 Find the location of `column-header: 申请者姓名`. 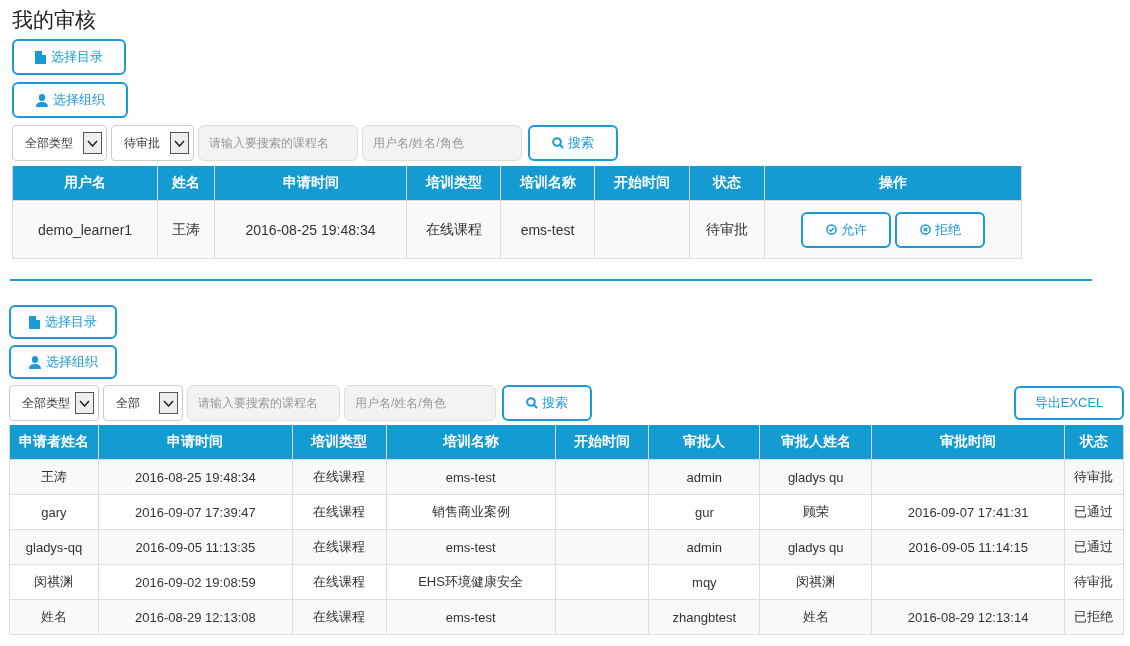

column-header: 申请者姓名 is located at coordinates (54, 442).